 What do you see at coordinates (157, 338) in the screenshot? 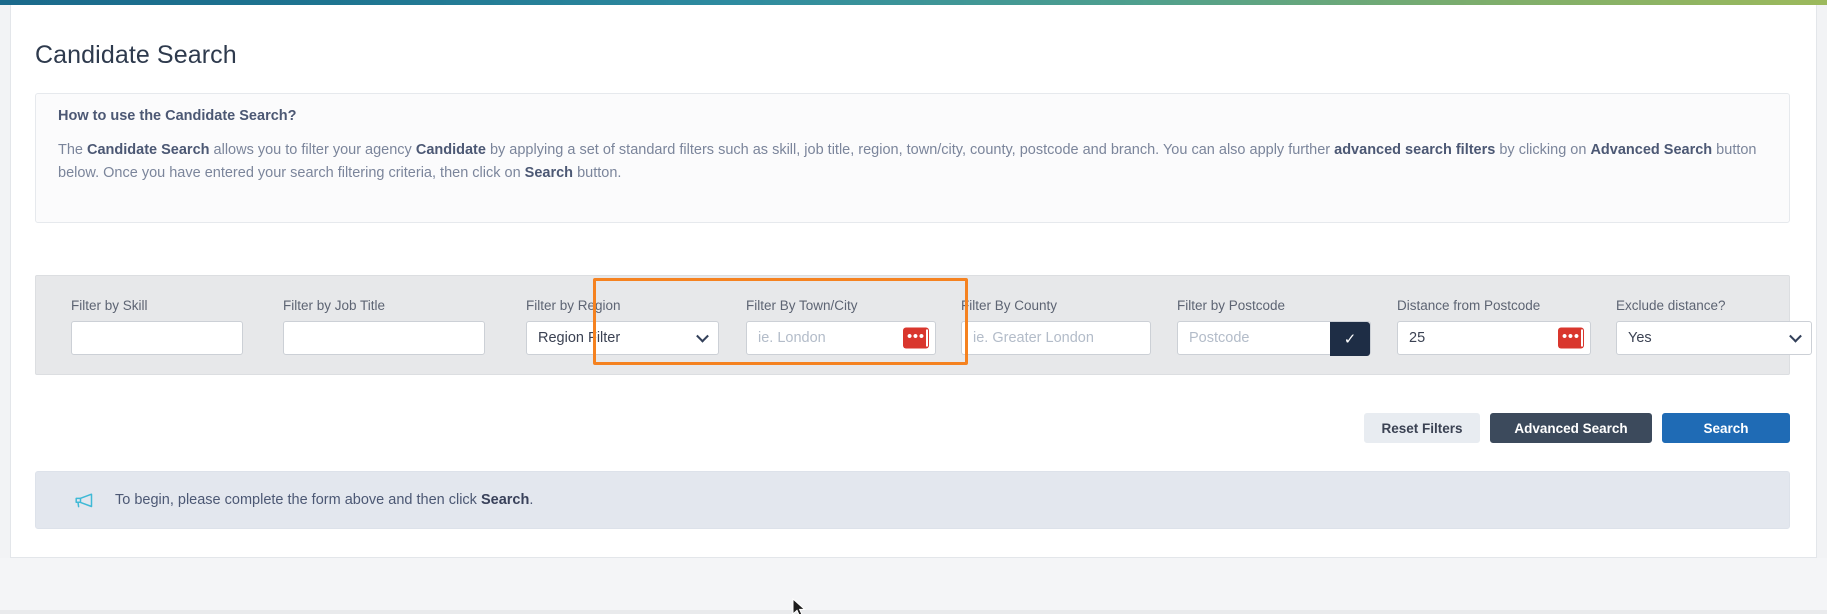
I see `filter-input-skill` at bounding box center [157, 338].